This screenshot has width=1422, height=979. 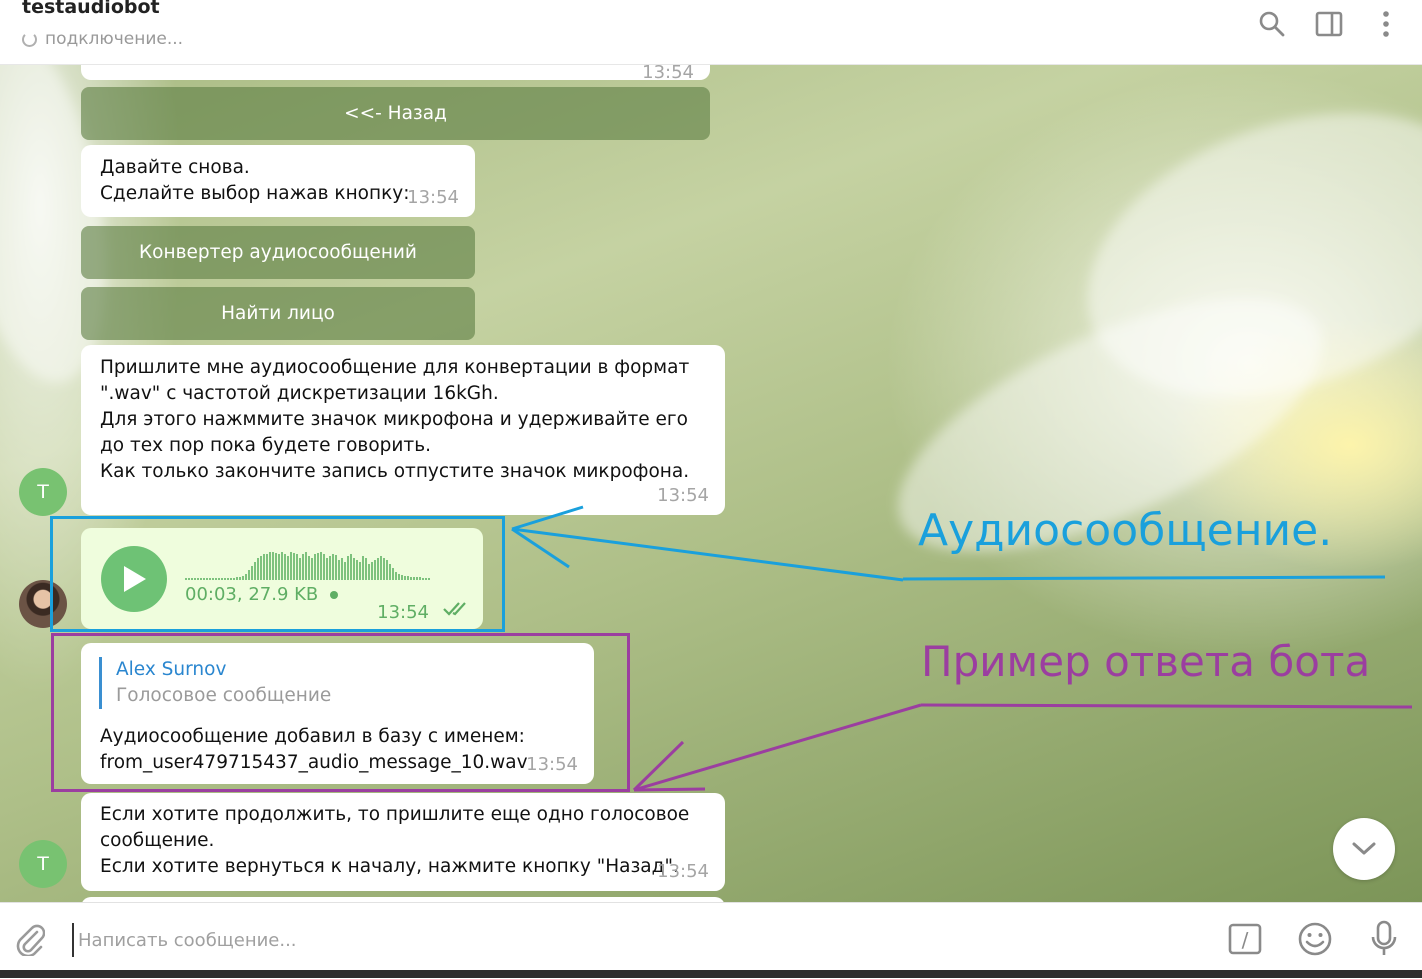 I want to click on sidebar-toggle-icon, so click(x=1329, y=24).